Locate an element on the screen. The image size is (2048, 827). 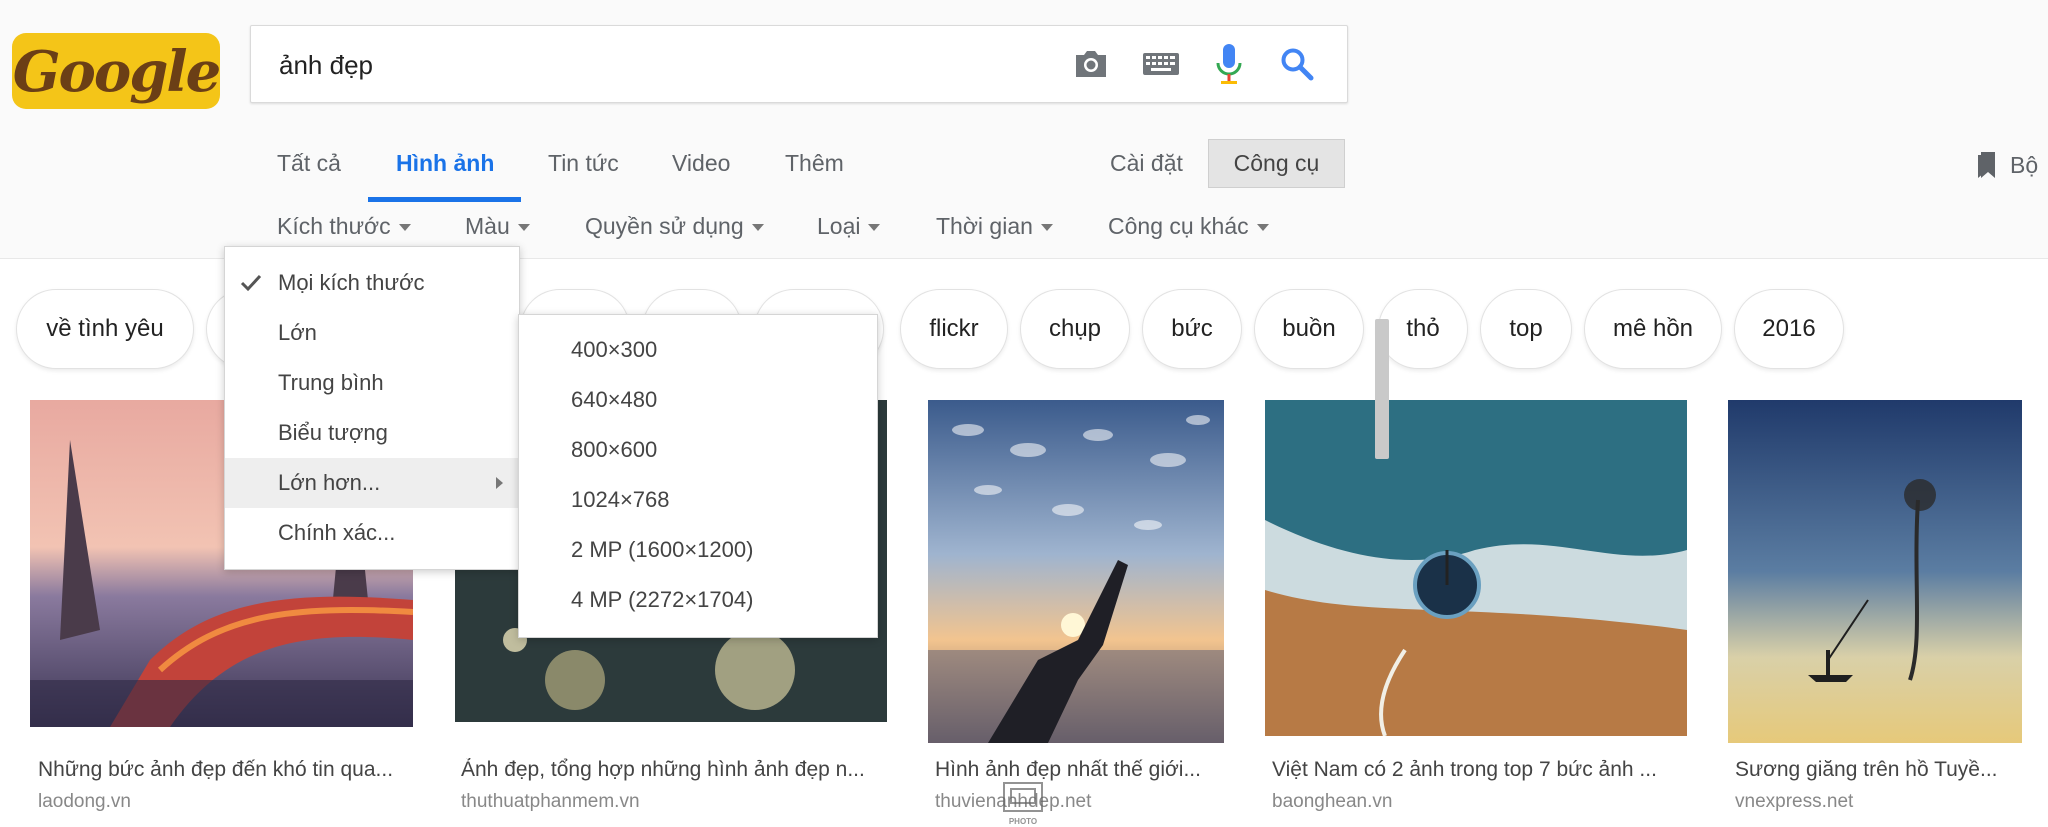
filter-type: Loại is located at coordinates (849, 226).